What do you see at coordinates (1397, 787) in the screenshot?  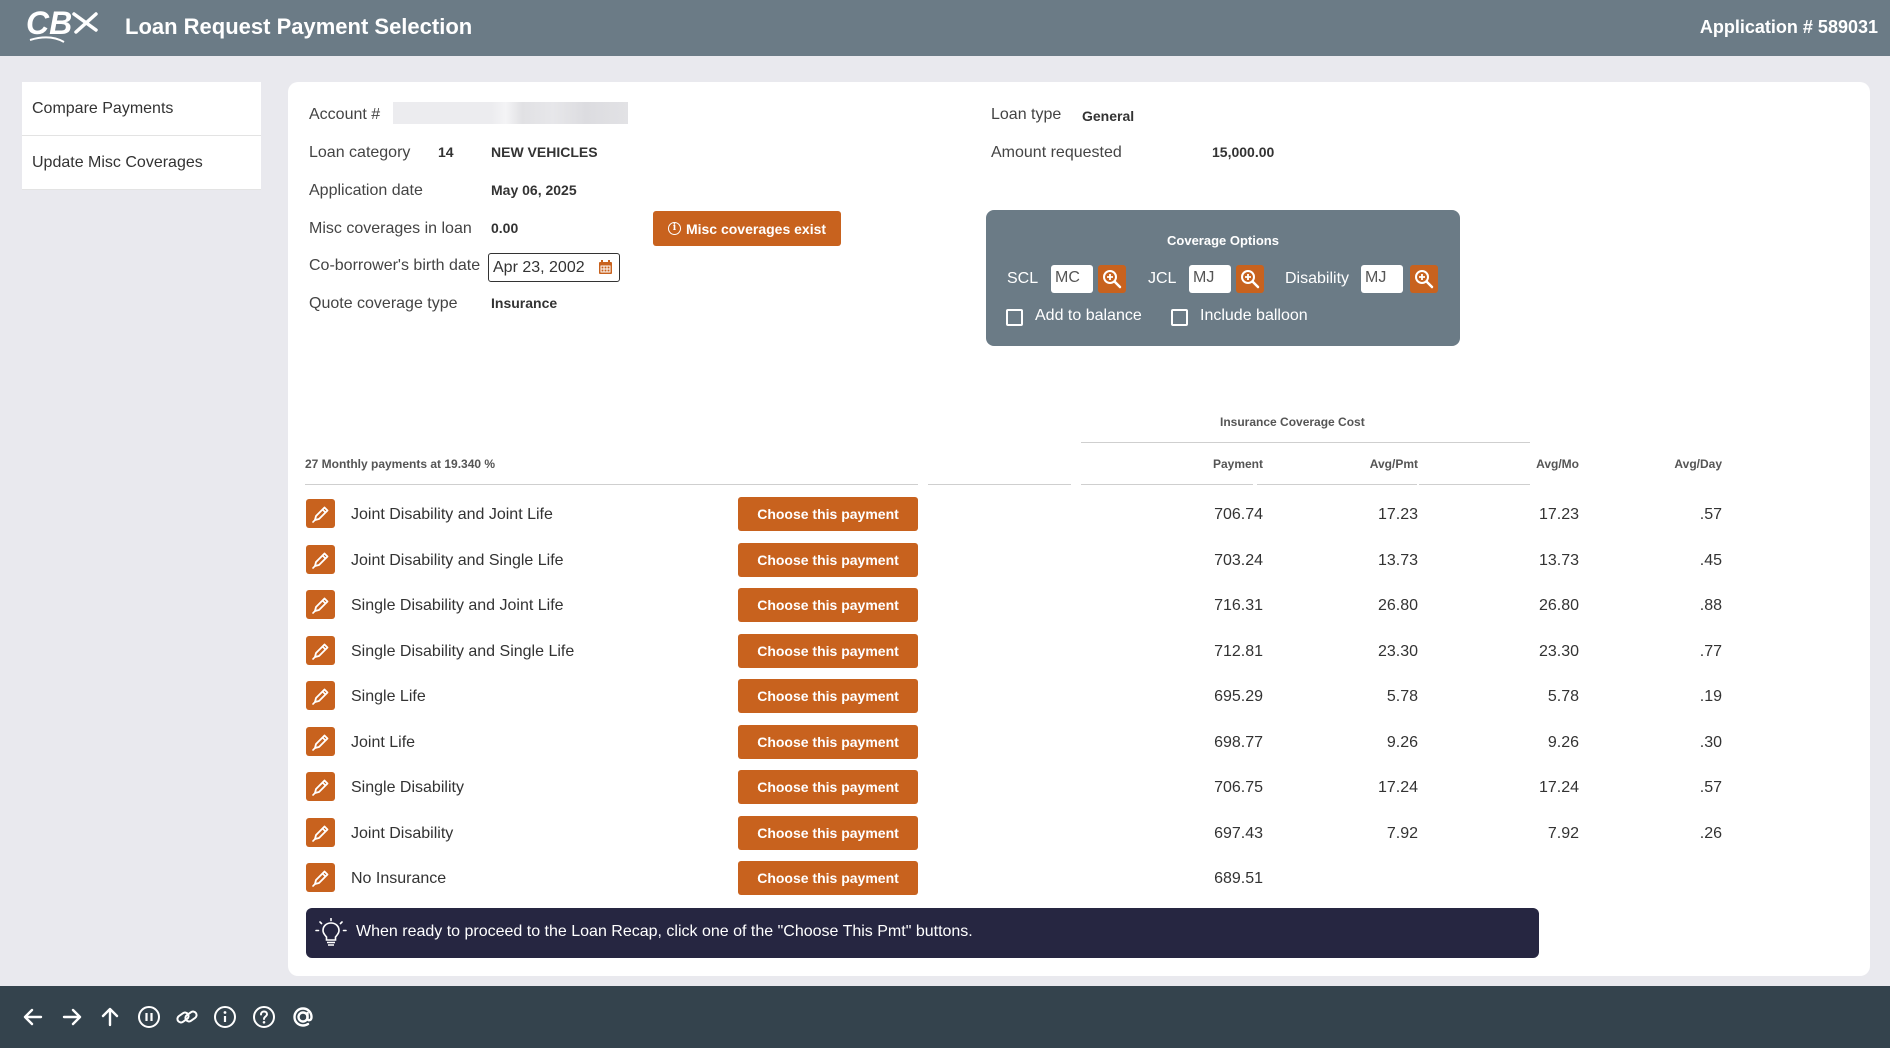 I see `row-avg-pmt: 17.24` at bounding box center [1397, 787].